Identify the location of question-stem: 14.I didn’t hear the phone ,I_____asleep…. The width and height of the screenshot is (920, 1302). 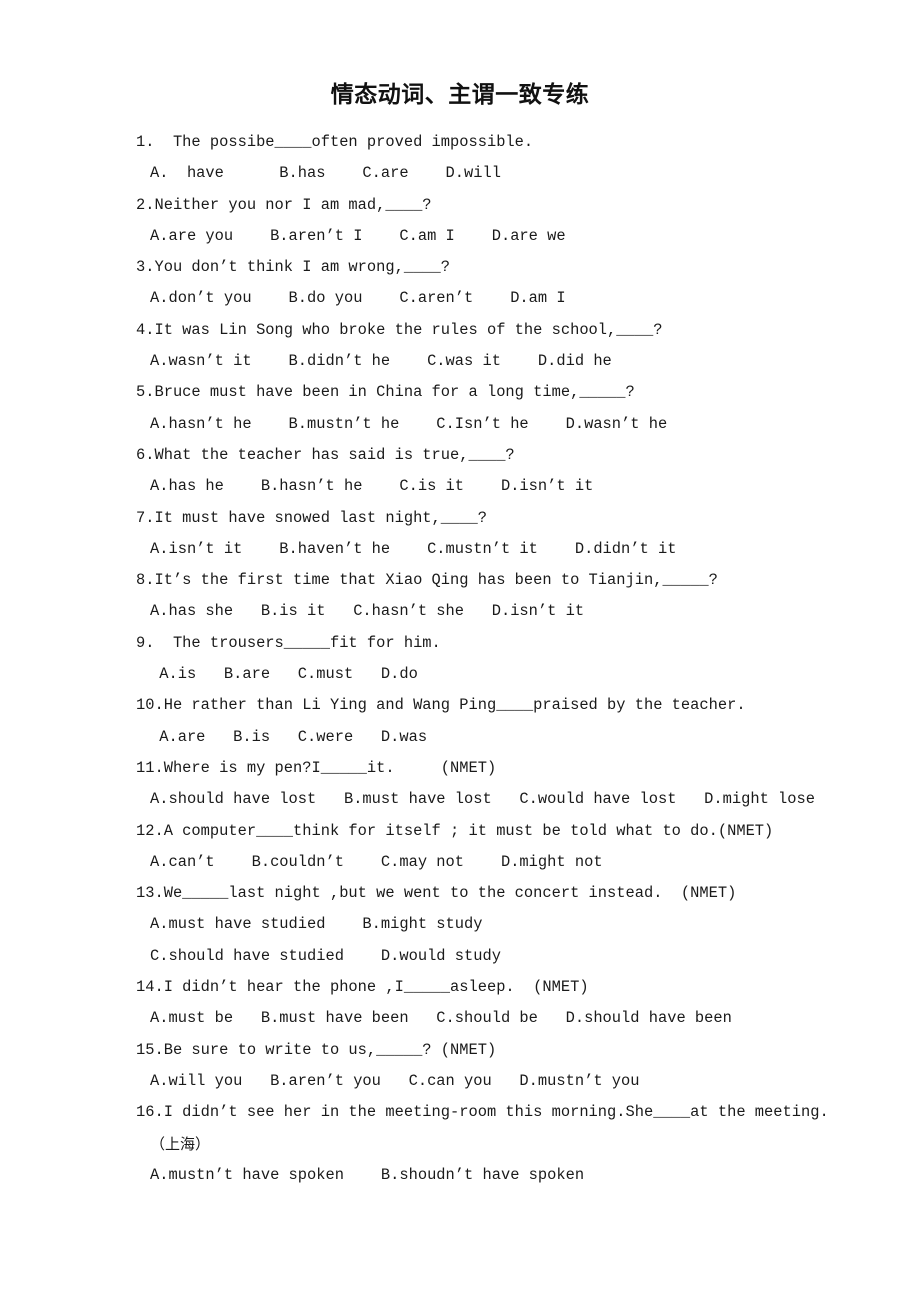
(362, 987).